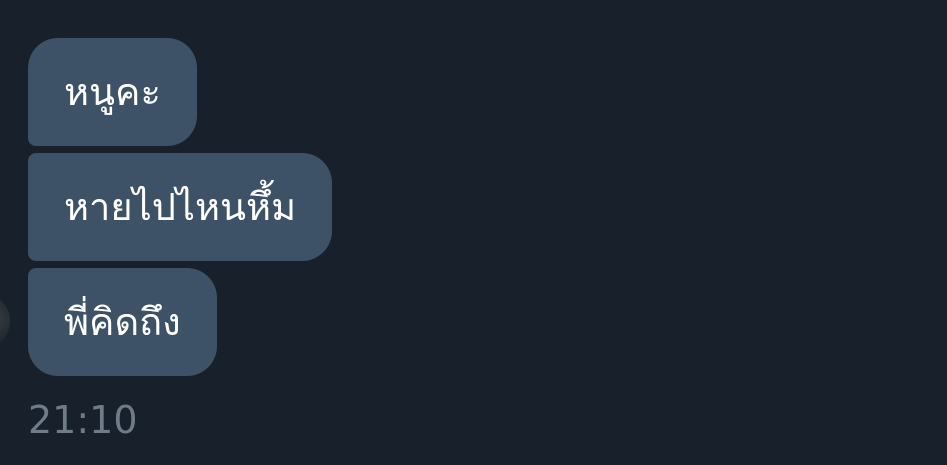  Describe the element at coordinates (5, 321) in the screenshot. I see `sender-avatar-icon` at that location.